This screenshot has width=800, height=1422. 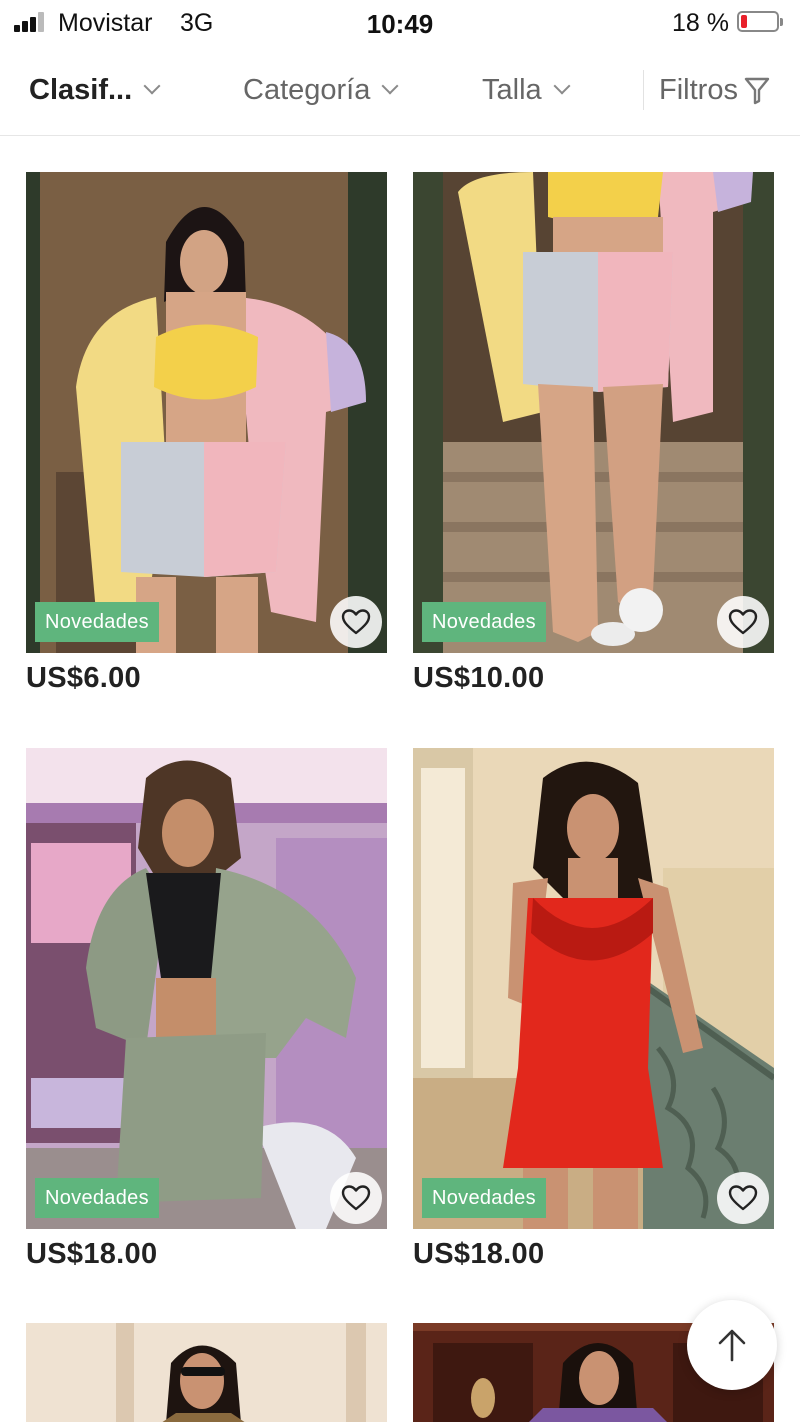 What do you see at coordinates (307, 89) in the screenshot?
I see `category-label: Categoría` at bounding box center [307, 89].